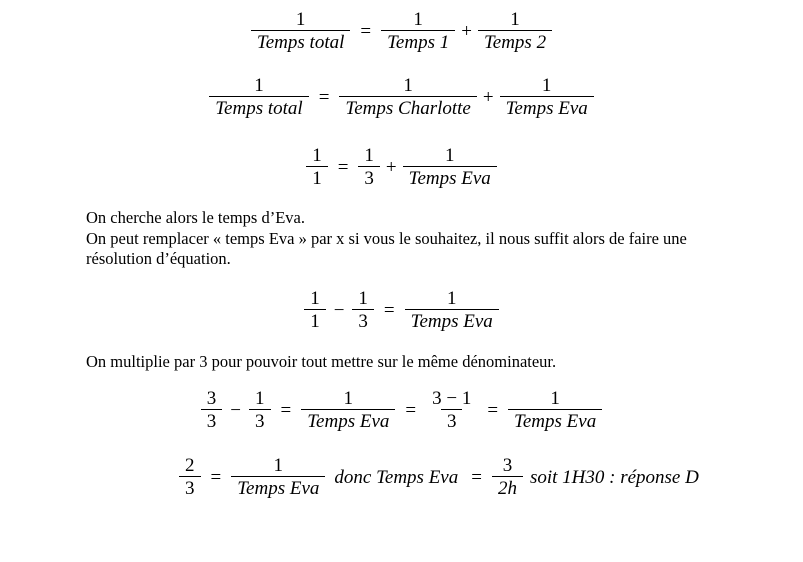 This screenshot has height=562, width=803. I want to click on equation-substituted-values: 1 1 = 1 3 + 1 Temps Eva, so click(401, 167).